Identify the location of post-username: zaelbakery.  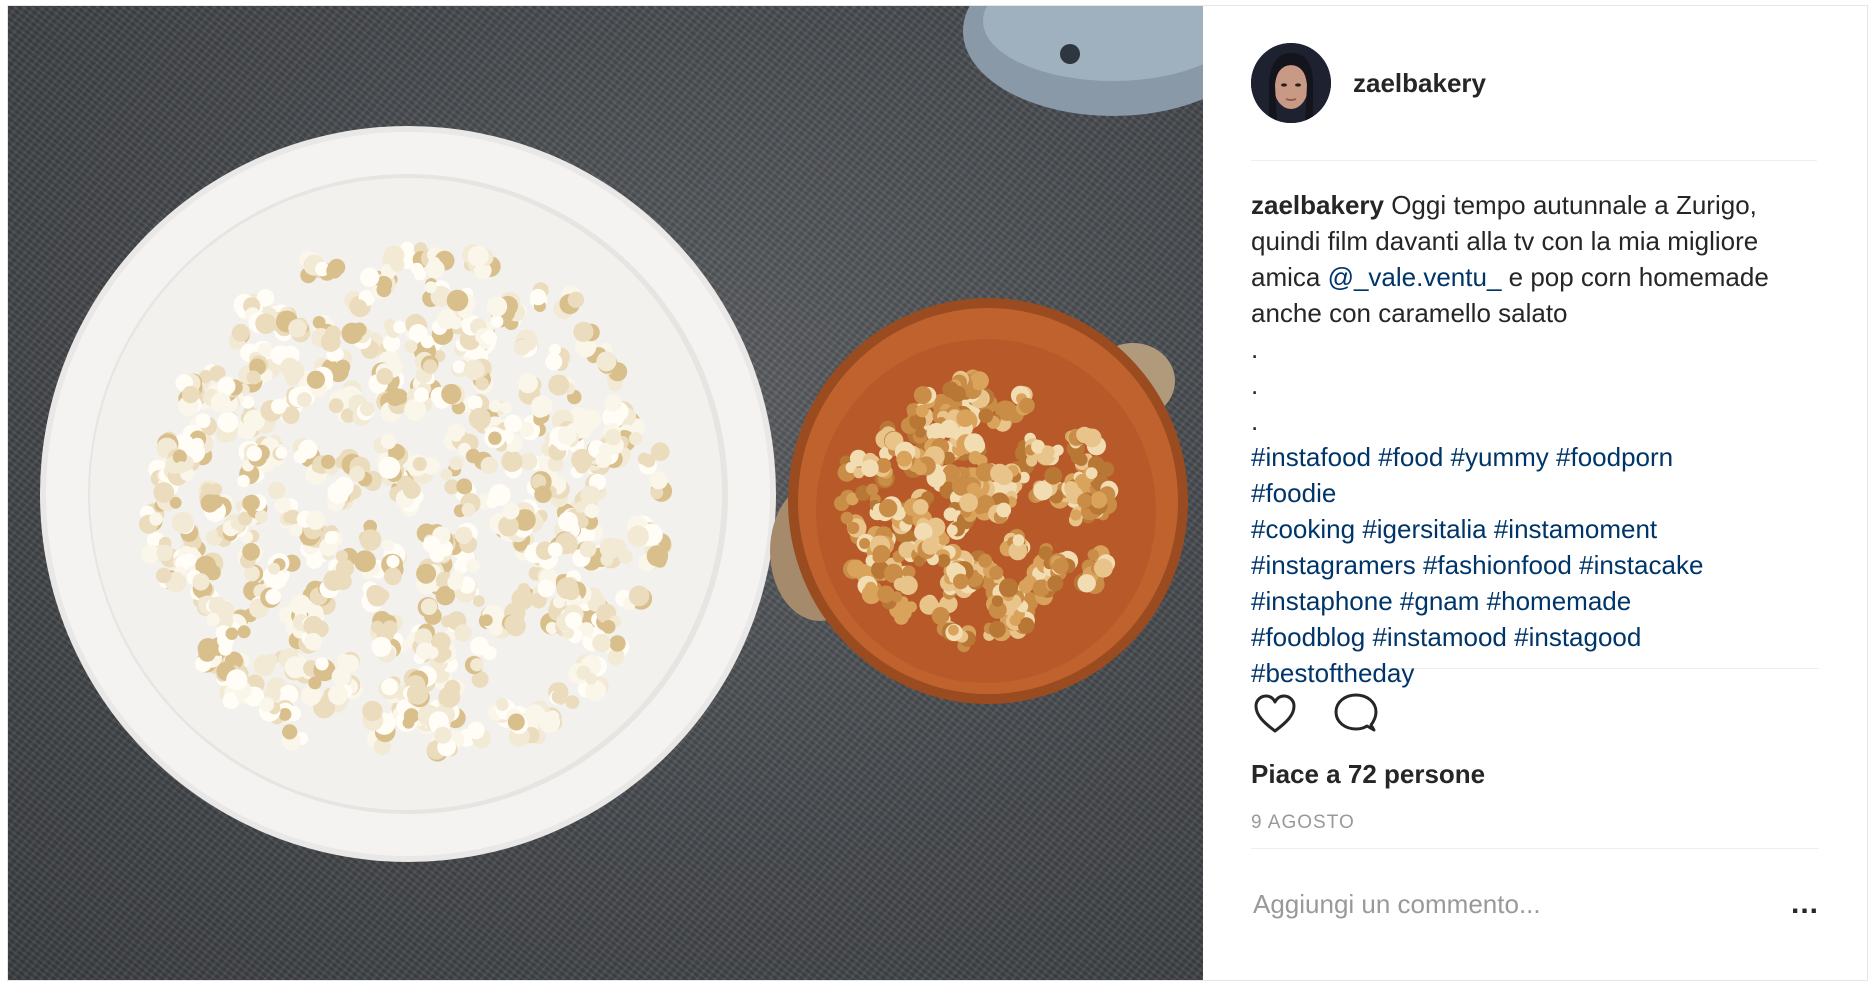
(1419, 83).